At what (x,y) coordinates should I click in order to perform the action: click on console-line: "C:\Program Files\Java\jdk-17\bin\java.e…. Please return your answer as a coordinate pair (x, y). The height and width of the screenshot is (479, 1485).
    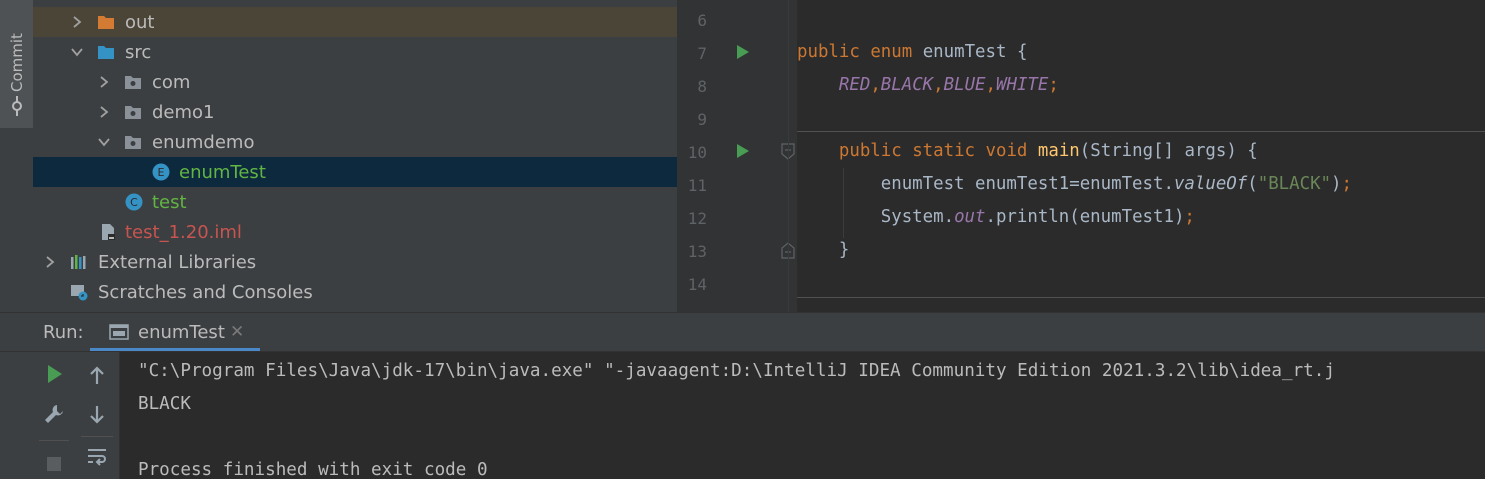
    Looking at the image, I should click on (736, 371).